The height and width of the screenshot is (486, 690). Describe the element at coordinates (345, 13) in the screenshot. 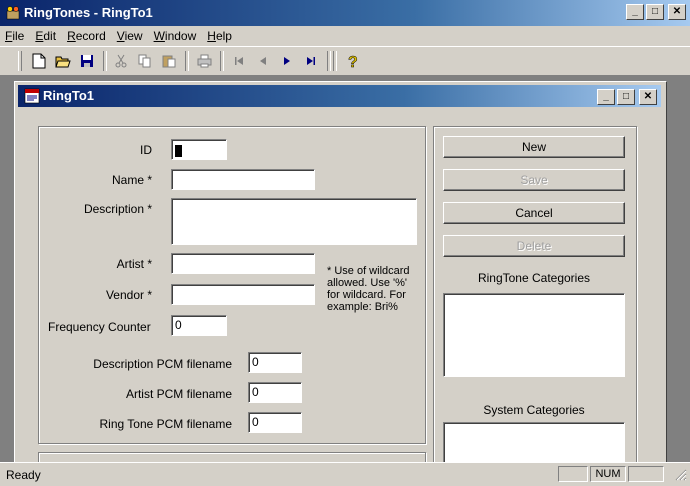

I see `app-title-bar: RingTones - RingTo1 _ □ ✕` at that location.